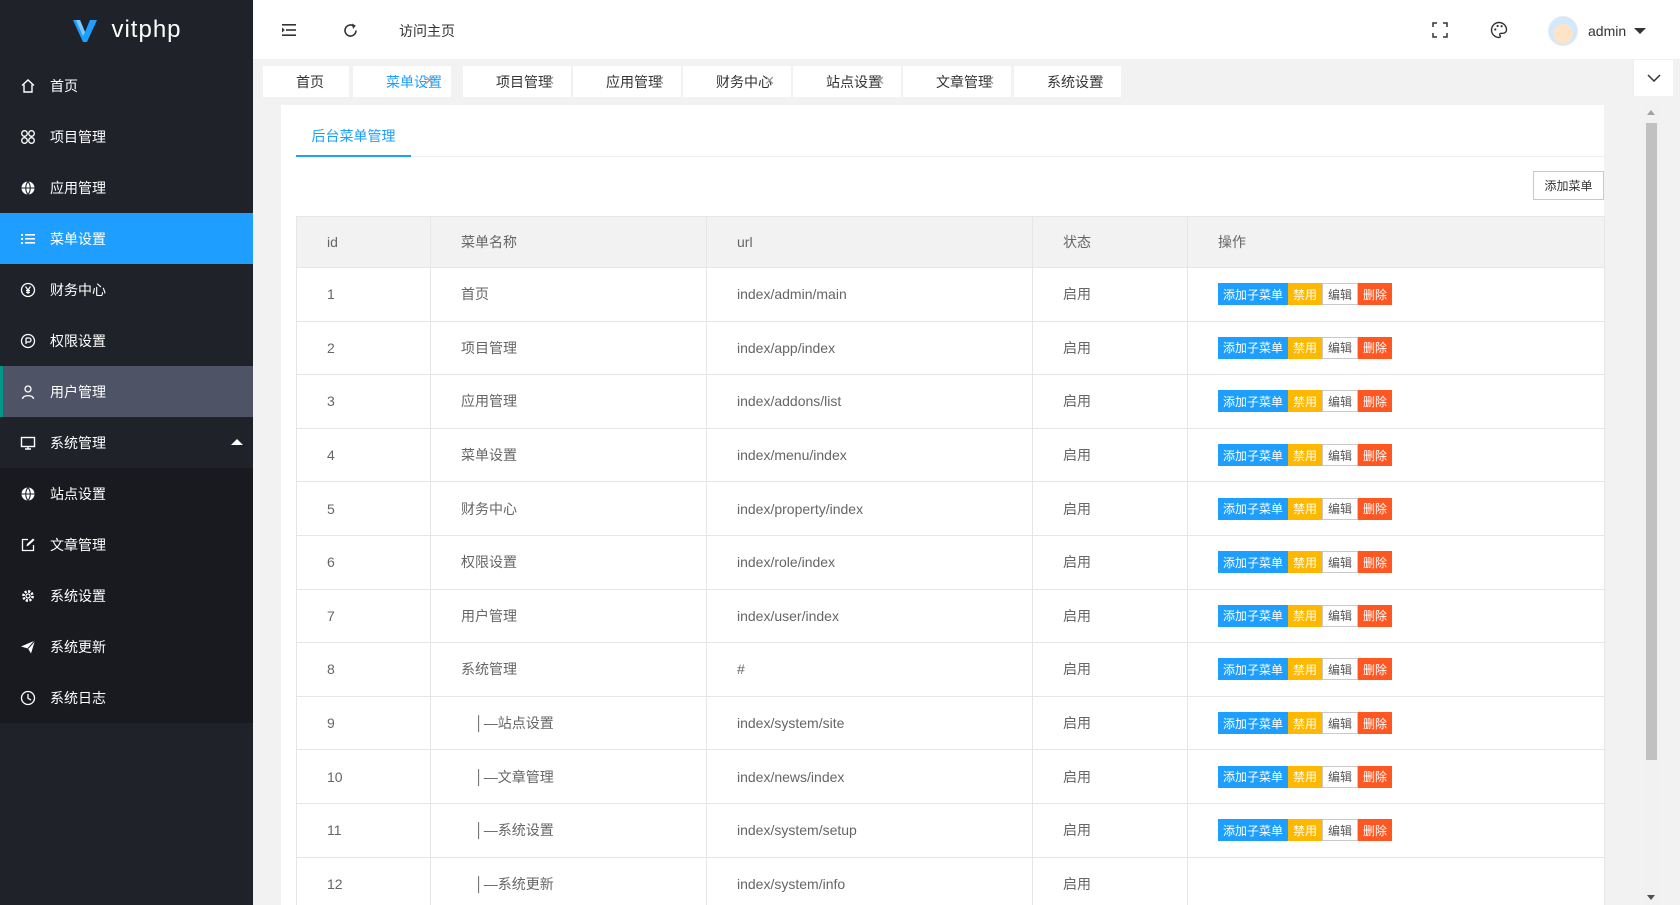 This screenshot has width=1680, height=905. I want to click on tab-1: 首页, so click(306, 81).